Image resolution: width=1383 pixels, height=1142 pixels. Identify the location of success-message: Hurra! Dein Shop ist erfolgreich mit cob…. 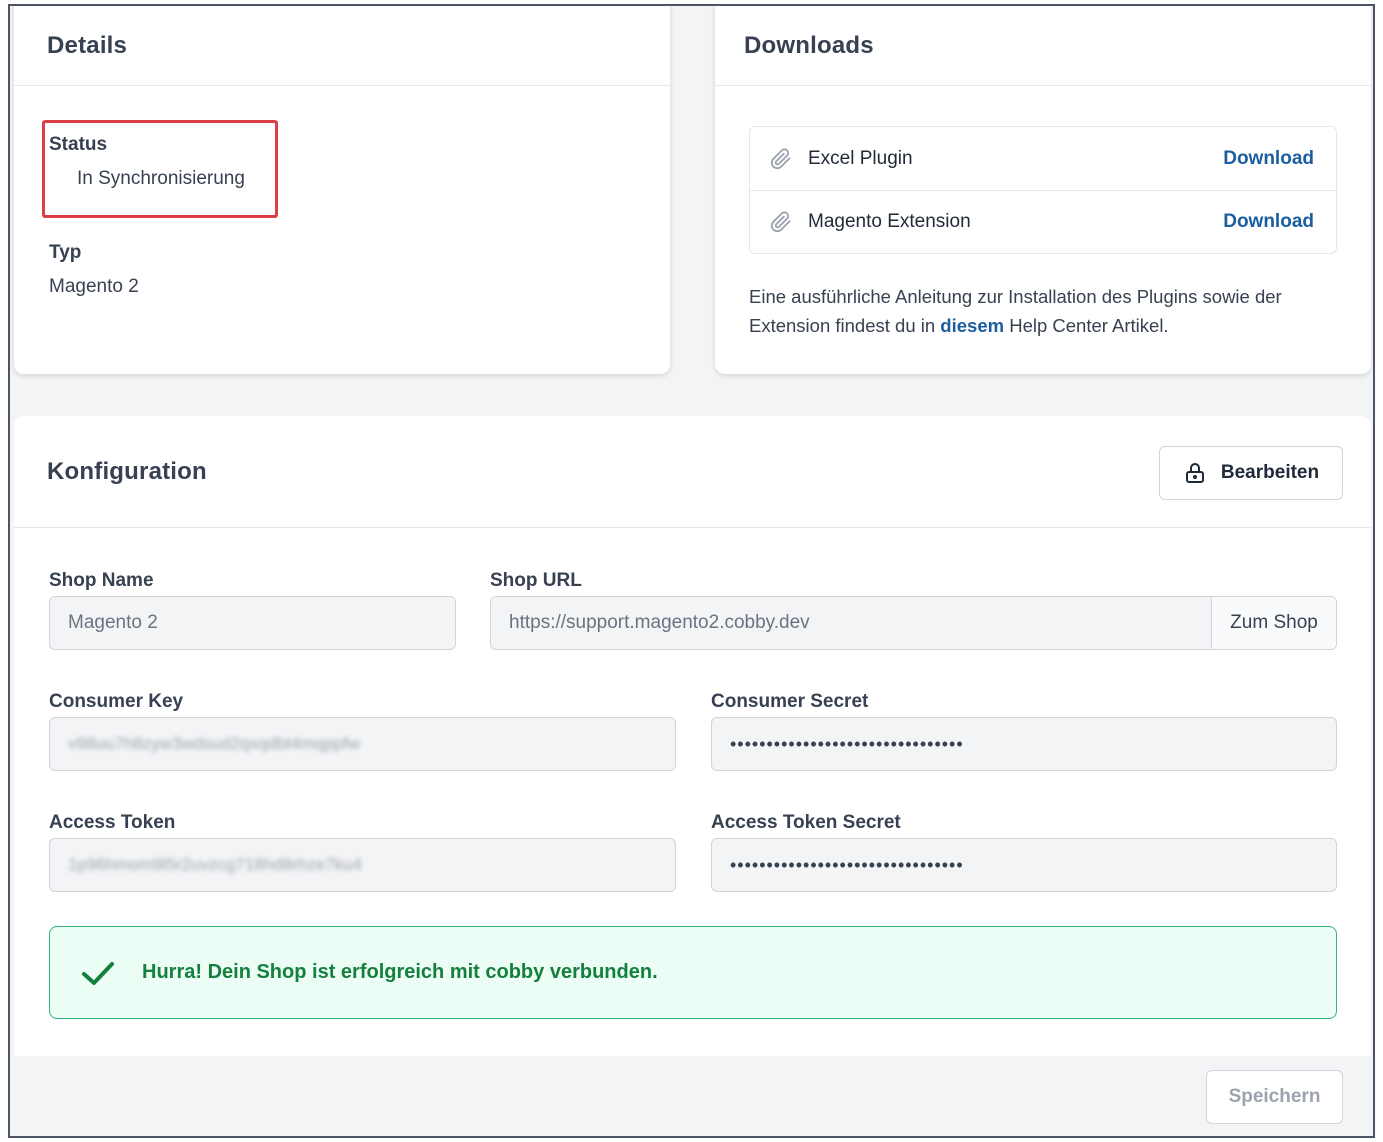
(400, 972).